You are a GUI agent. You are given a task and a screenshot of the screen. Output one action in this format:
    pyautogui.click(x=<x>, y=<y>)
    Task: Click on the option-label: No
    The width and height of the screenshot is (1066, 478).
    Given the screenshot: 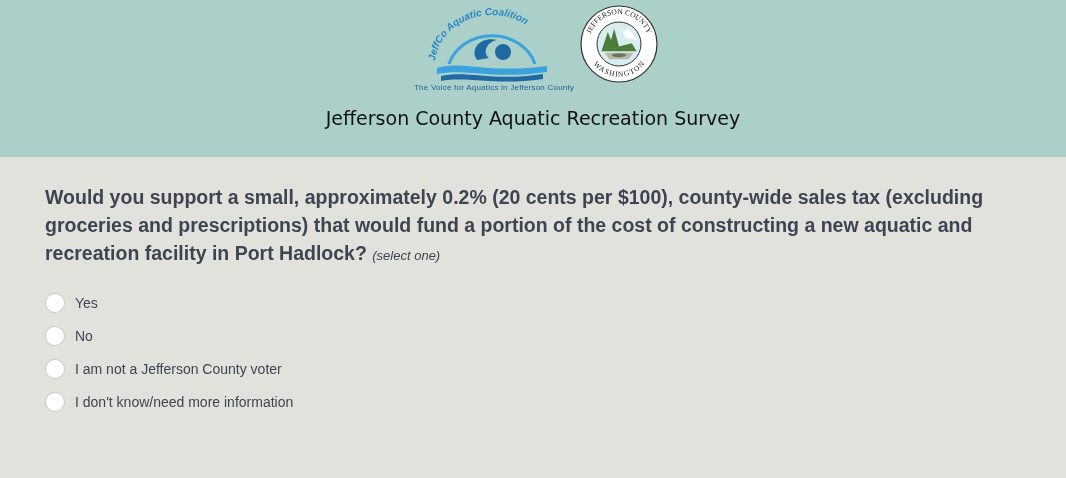 What is the action you would take?
    pyautogui.click(x=84, y=336)
    